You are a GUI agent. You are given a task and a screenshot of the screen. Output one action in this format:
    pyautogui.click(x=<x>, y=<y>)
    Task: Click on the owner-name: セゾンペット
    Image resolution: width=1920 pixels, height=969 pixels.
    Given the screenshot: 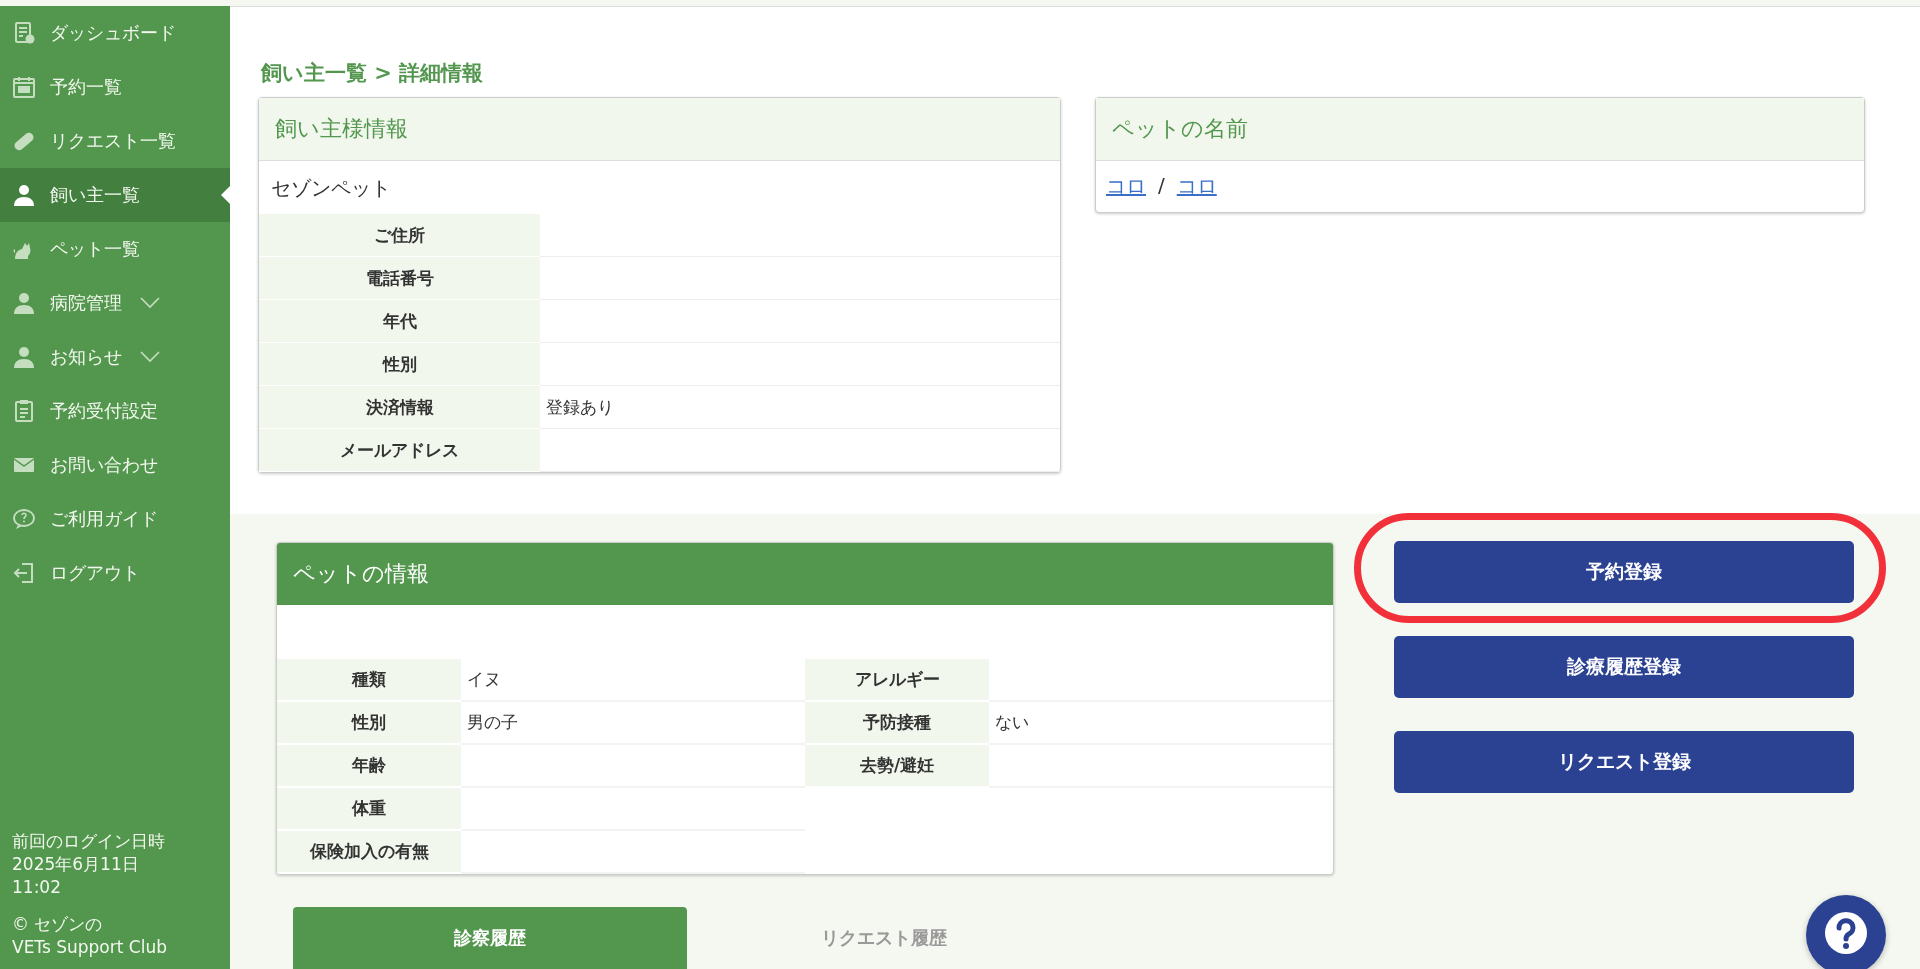 What is the action you would take?
    pyautogui.click(x=331, y=188)
    